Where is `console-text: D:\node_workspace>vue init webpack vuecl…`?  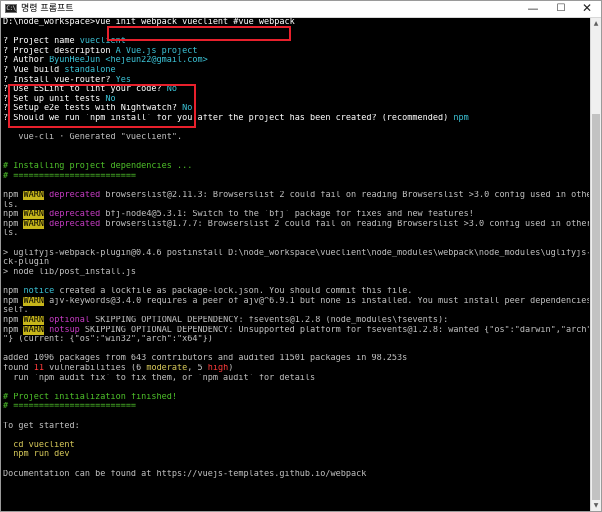
console-text: D:\node_workspace>vue init webpack vuecl… is located at coordinates (149, 22).